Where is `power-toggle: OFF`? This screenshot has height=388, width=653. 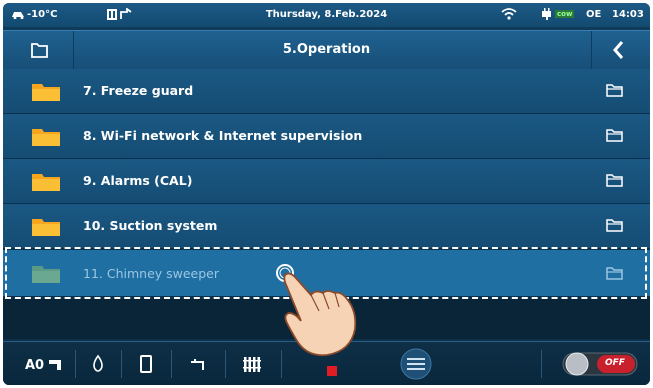
power-toggle: OFF is located at coordinates (599, 364).